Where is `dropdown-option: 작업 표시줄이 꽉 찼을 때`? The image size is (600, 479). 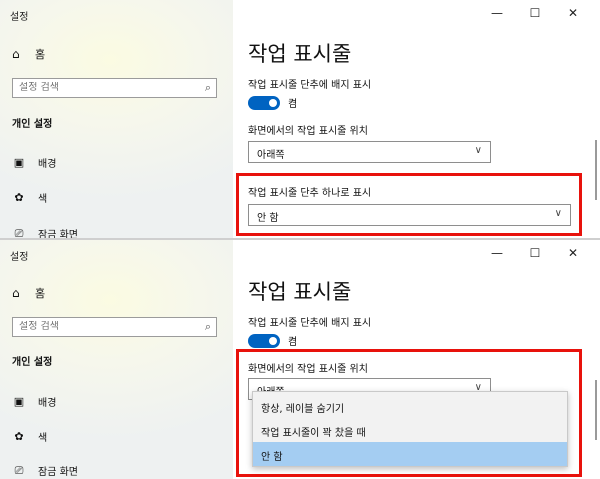 dropdown-option: 작업 표시줄이 꽉 찼을 때 is located at coordinates (410, 430).